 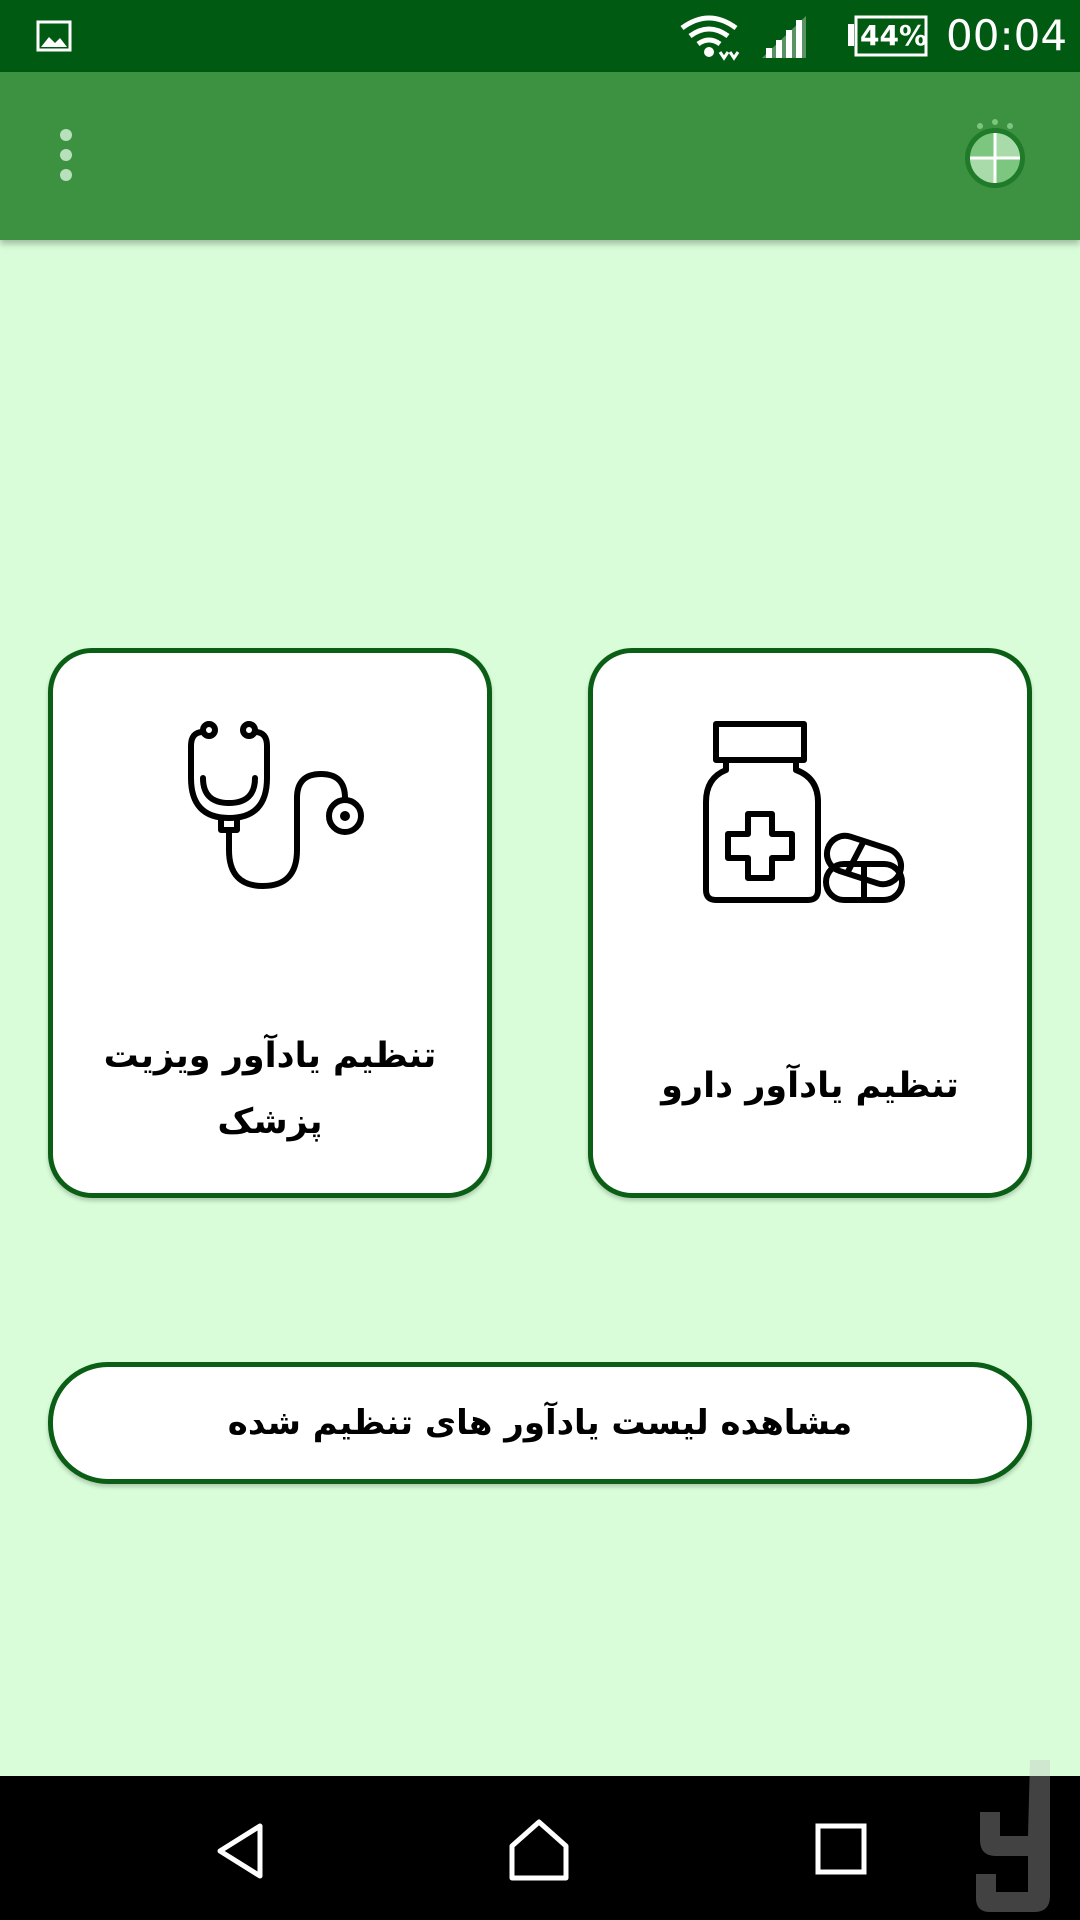 What do you see at coordinates (241, 1851) in the screenshot?
I see `back-icon` at bounding box center [241, 1851].